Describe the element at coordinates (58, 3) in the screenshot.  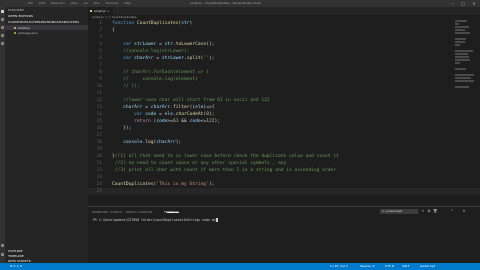
I see `menu-selection: Selection` at that location.